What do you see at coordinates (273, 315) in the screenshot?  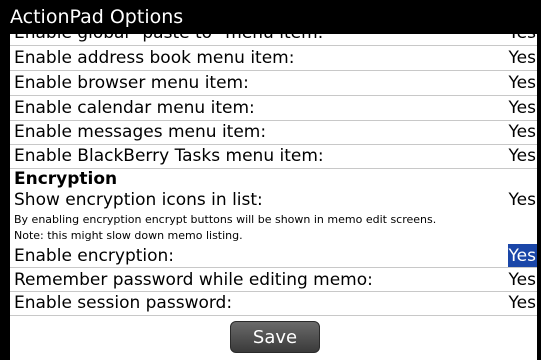 I see `divider` at bounding box center [273, 315].